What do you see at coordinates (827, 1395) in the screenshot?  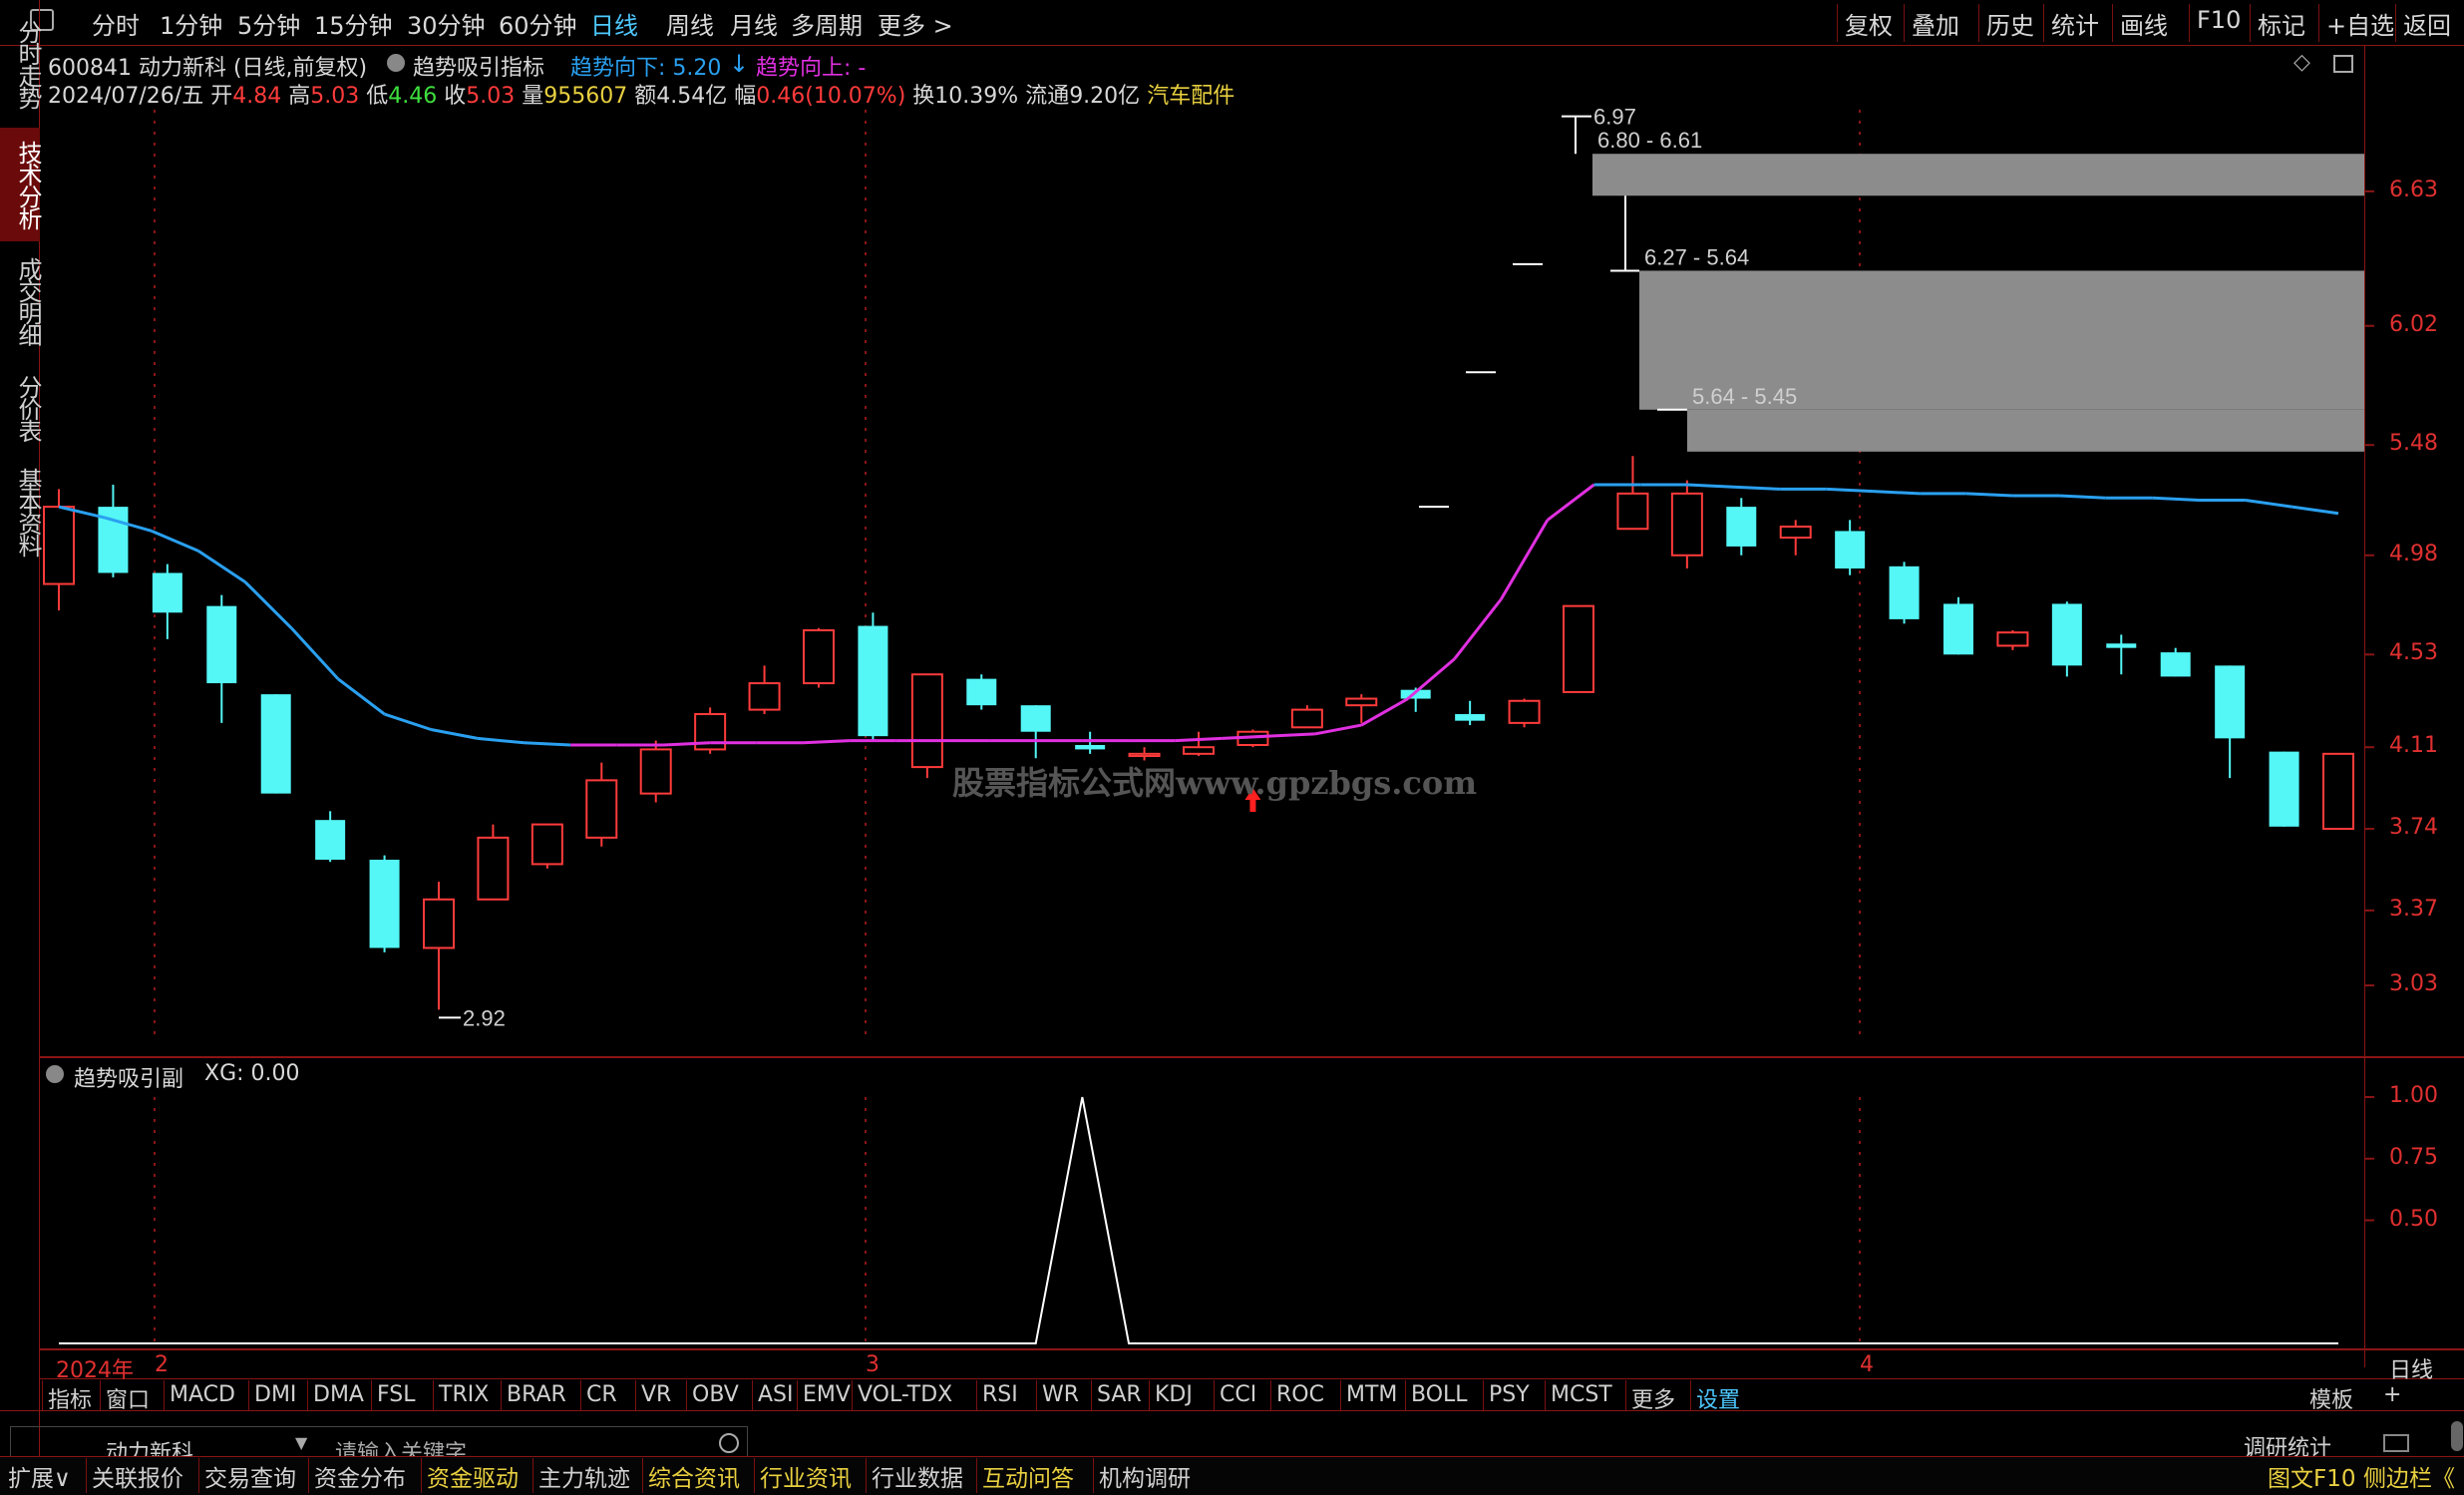 I see `indicator-tab-12: EMV` at bounding box center [827, 1395].